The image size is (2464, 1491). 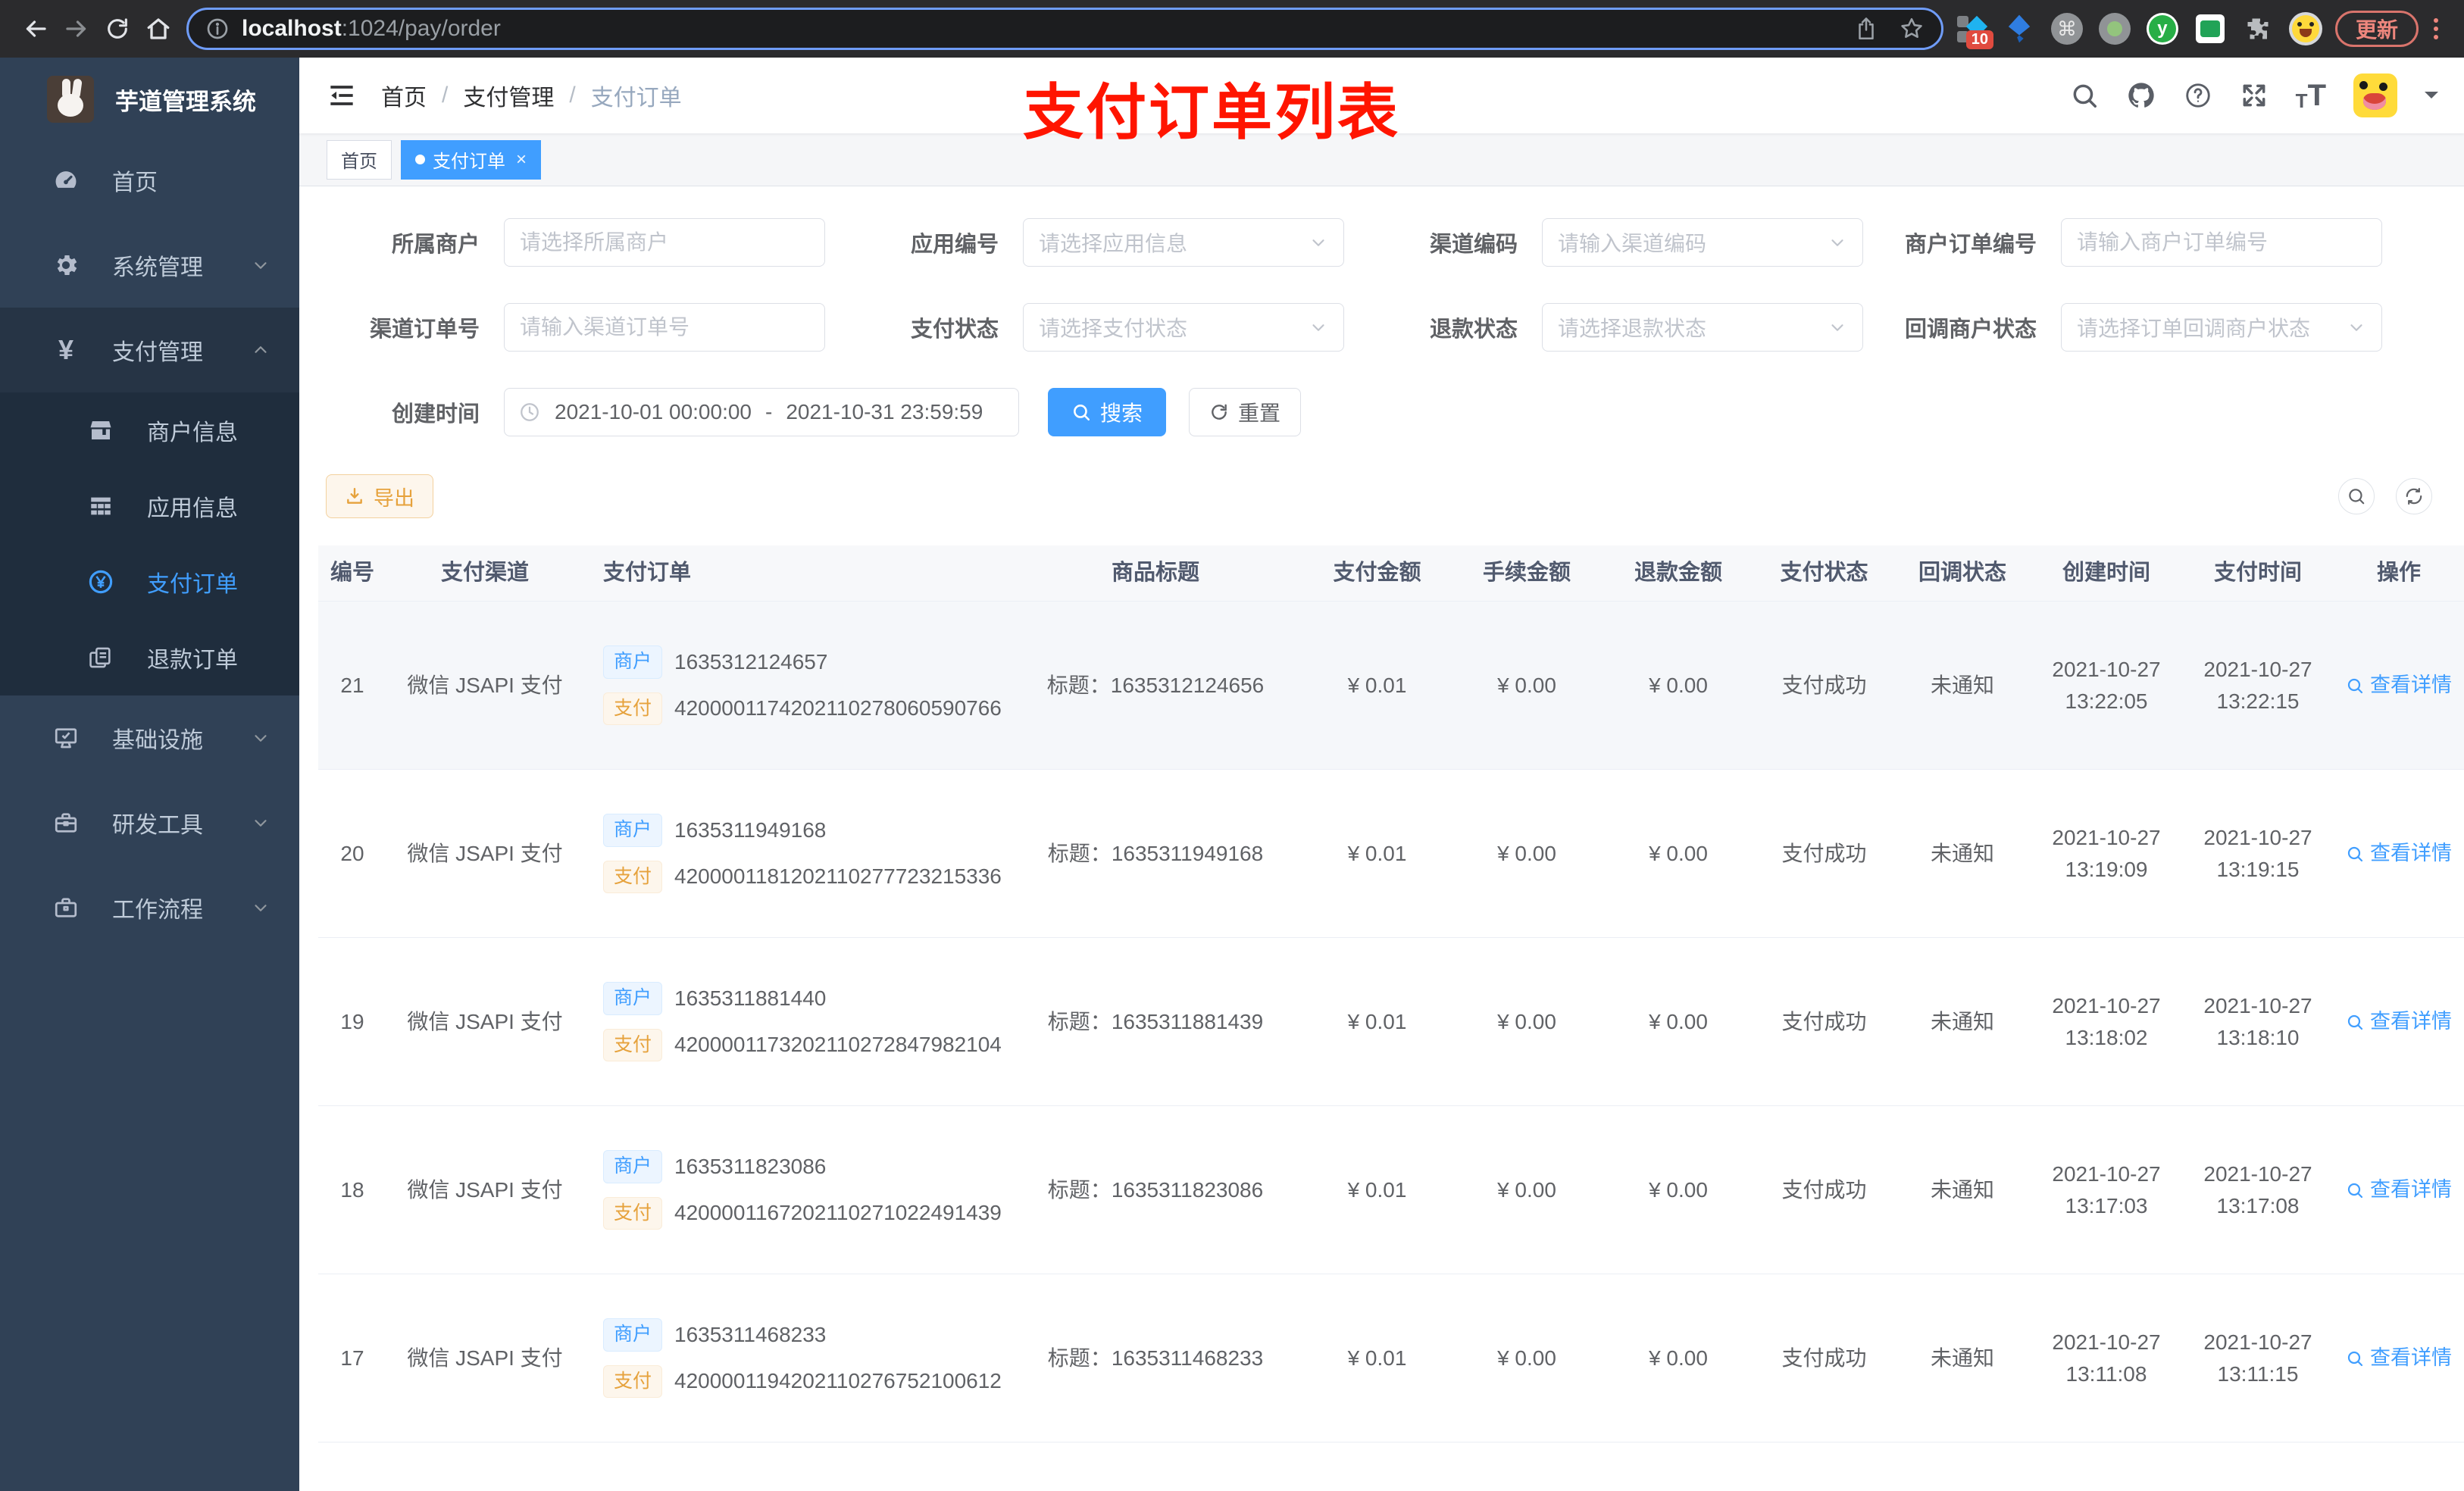 What do you see at coordinates (149, 737) in the screenshot?
I see `sidebar-item-infra: 基础设施` at bounding box center [149, 737].